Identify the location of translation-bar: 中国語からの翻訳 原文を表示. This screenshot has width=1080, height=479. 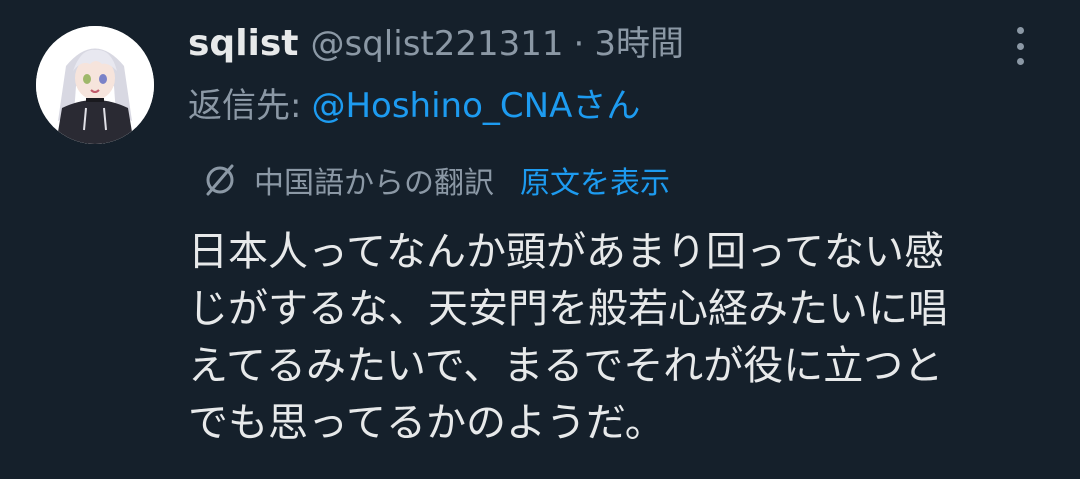
(435, 180).